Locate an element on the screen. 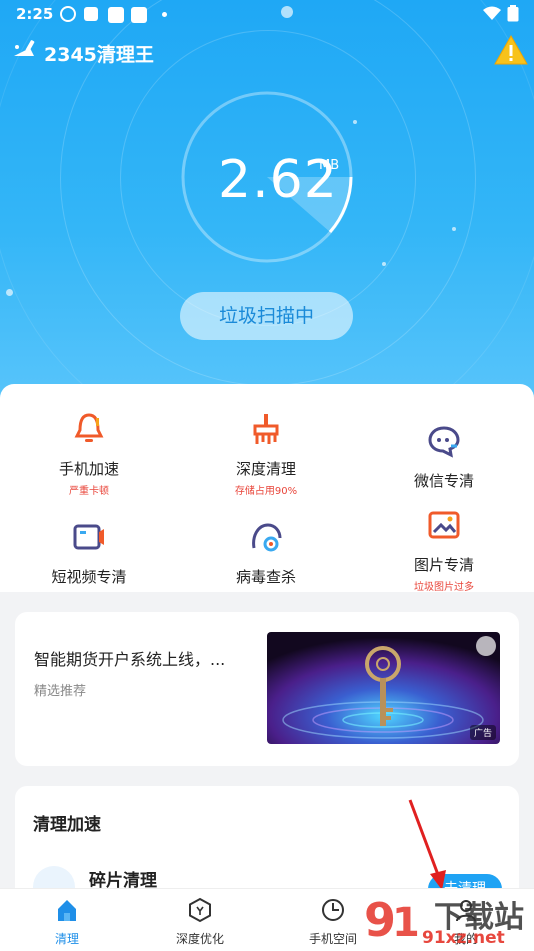 This screenshot has height=951, width=534. app-bar: 2345清理王 is located at coordinates (267, 53).